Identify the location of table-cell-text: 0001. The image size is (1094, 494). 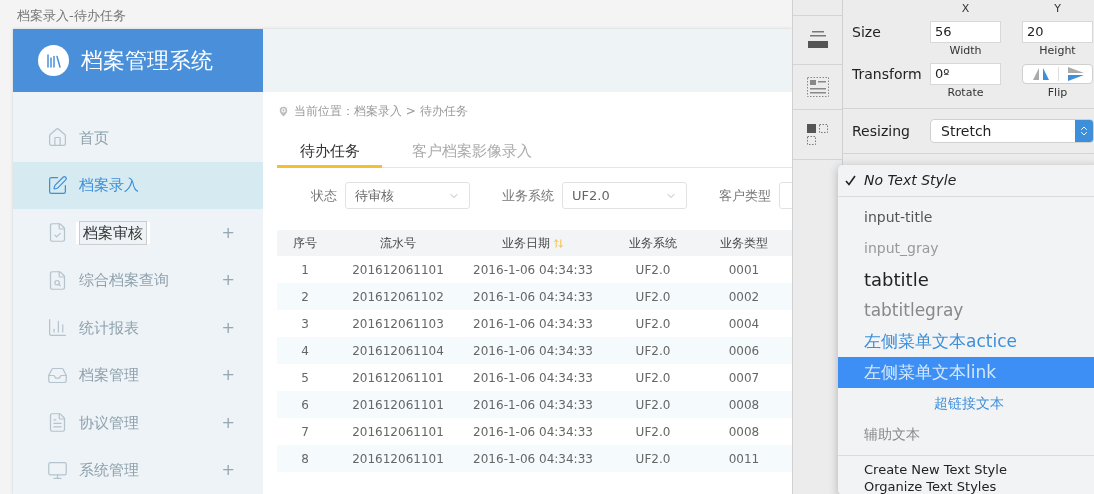
(744, 270).